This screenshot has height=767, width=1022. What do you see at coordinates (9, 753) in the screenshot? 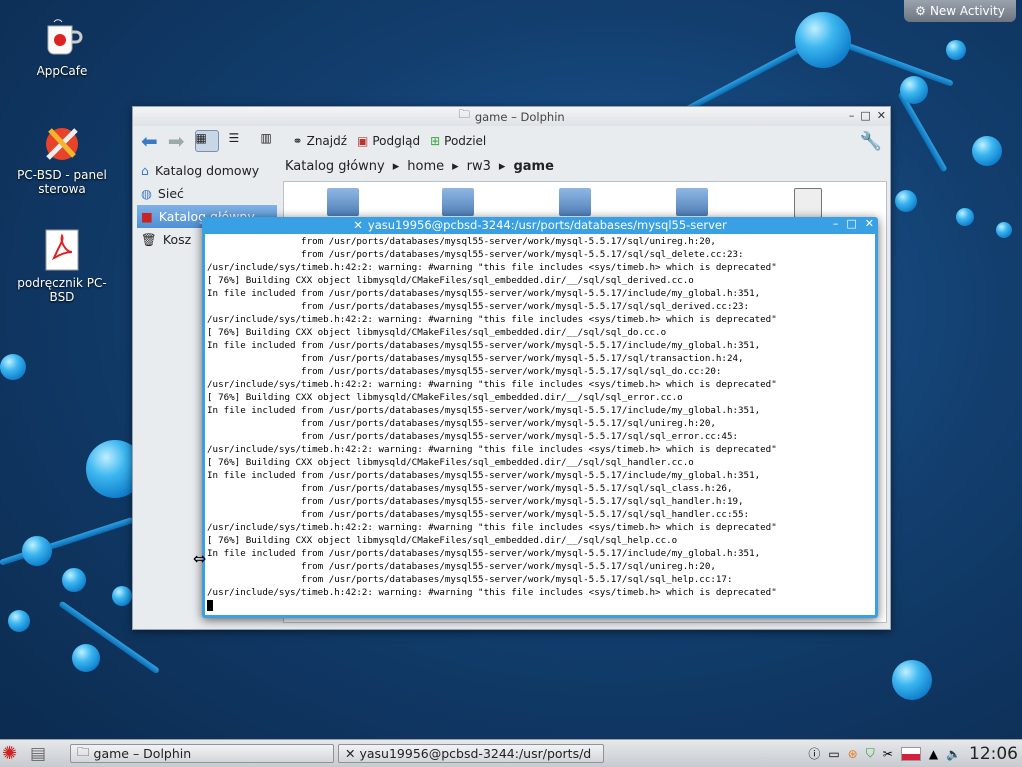
I see `start-menu-icon: ✺` at bounding box center [9, 753].